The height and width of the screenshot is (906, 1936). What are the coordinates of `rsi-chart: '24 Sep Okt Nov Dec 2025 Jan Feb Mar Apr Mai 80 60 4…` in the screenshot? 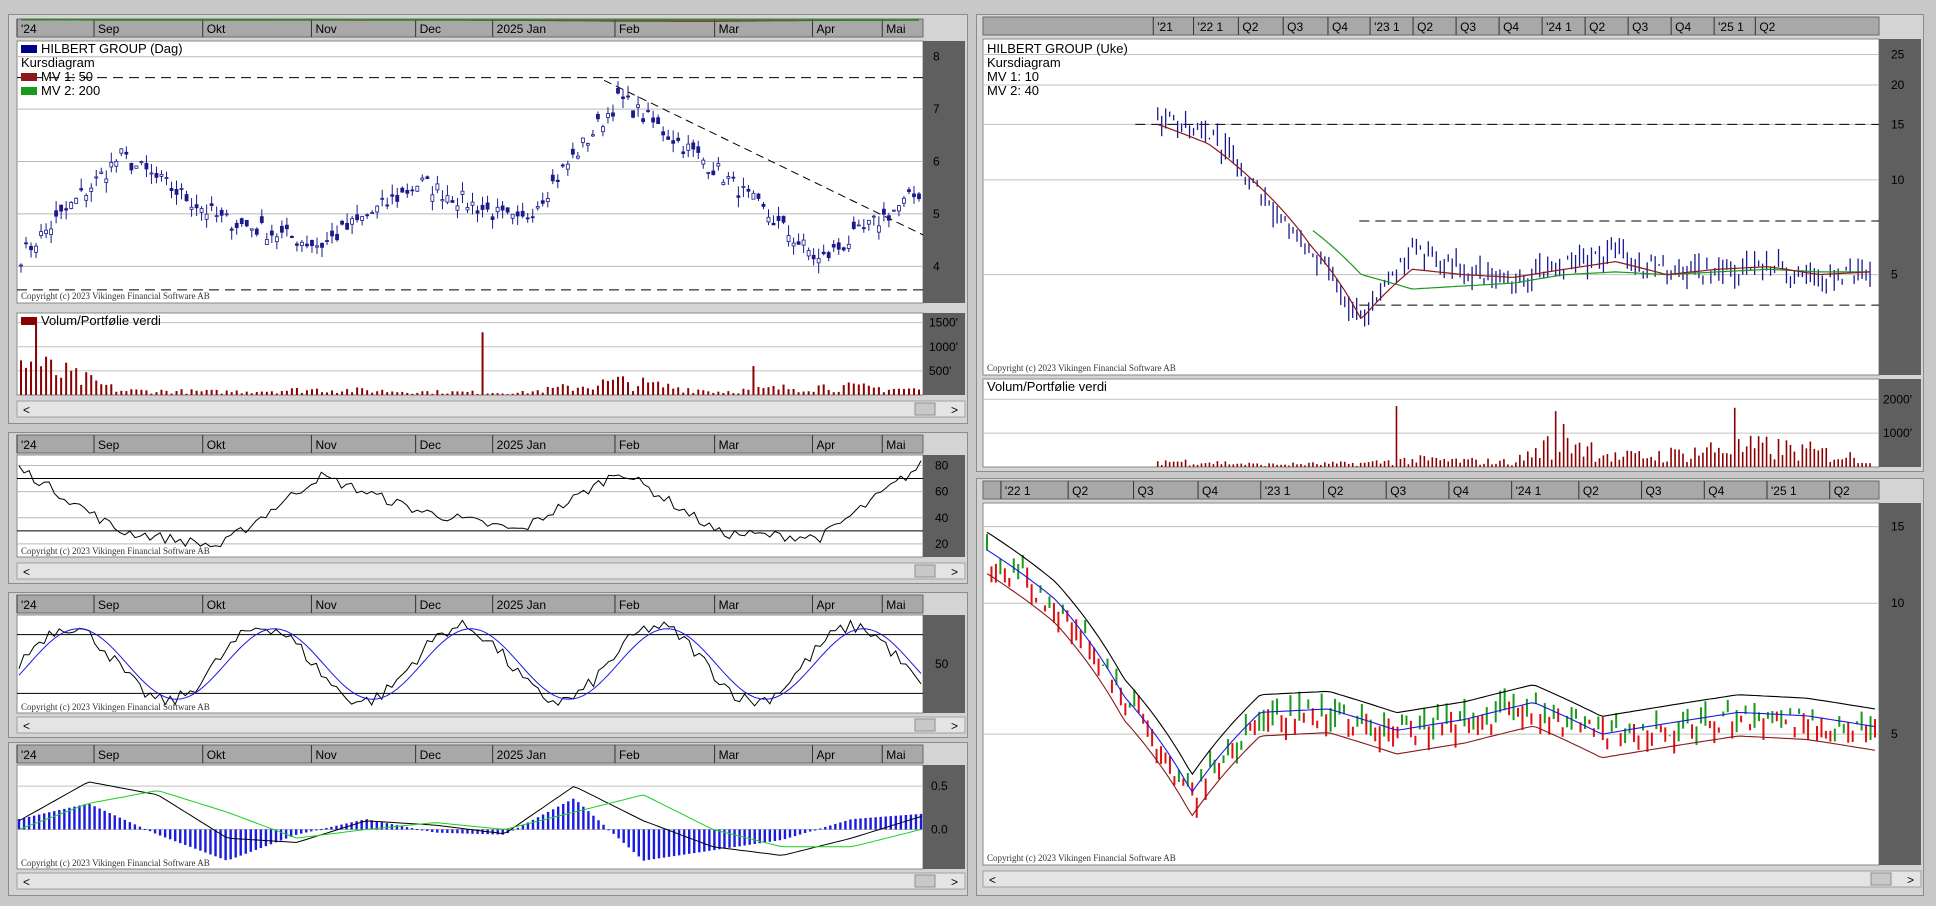 It's located at (489, 509).